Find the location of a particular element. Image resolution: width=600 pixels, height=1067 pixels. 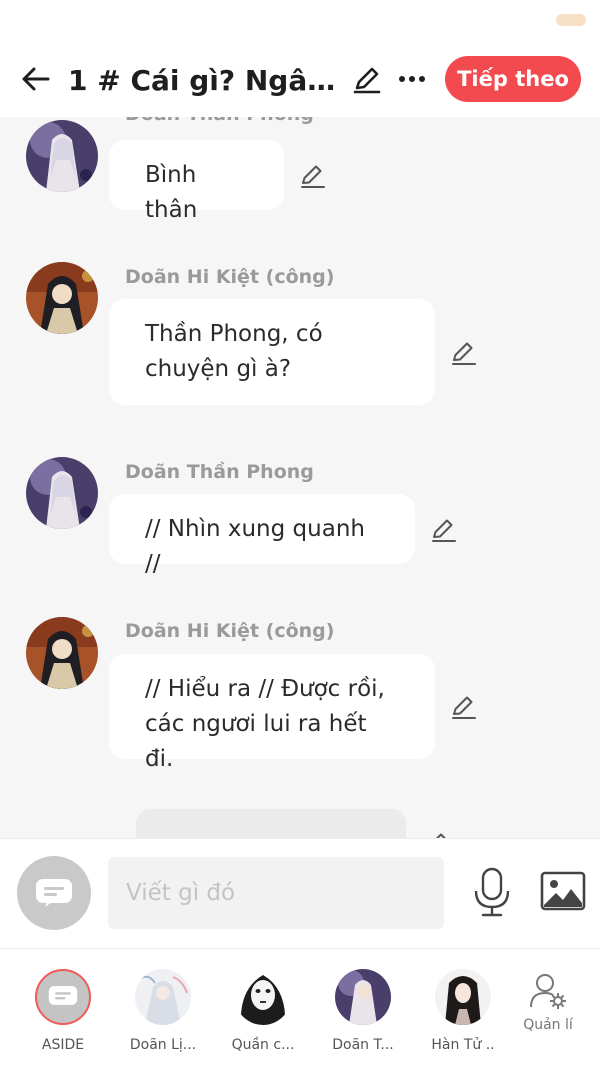

role-label: Quản lí is located at coordinates (548, 1025).